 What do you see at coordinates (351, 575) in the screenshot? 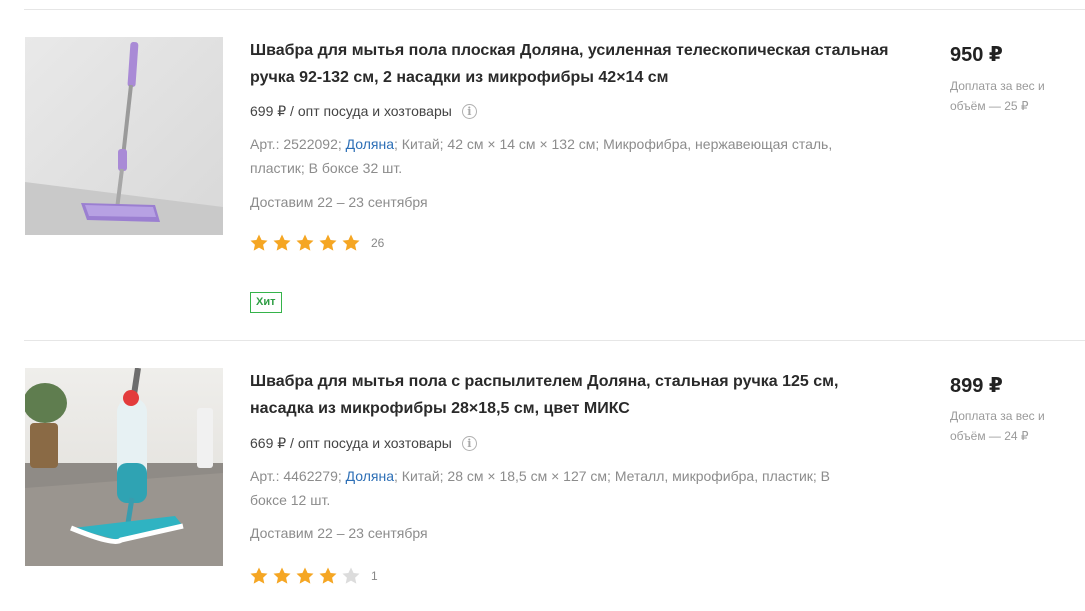
I see `star-empty-icon` at bounding box center [351, 575].